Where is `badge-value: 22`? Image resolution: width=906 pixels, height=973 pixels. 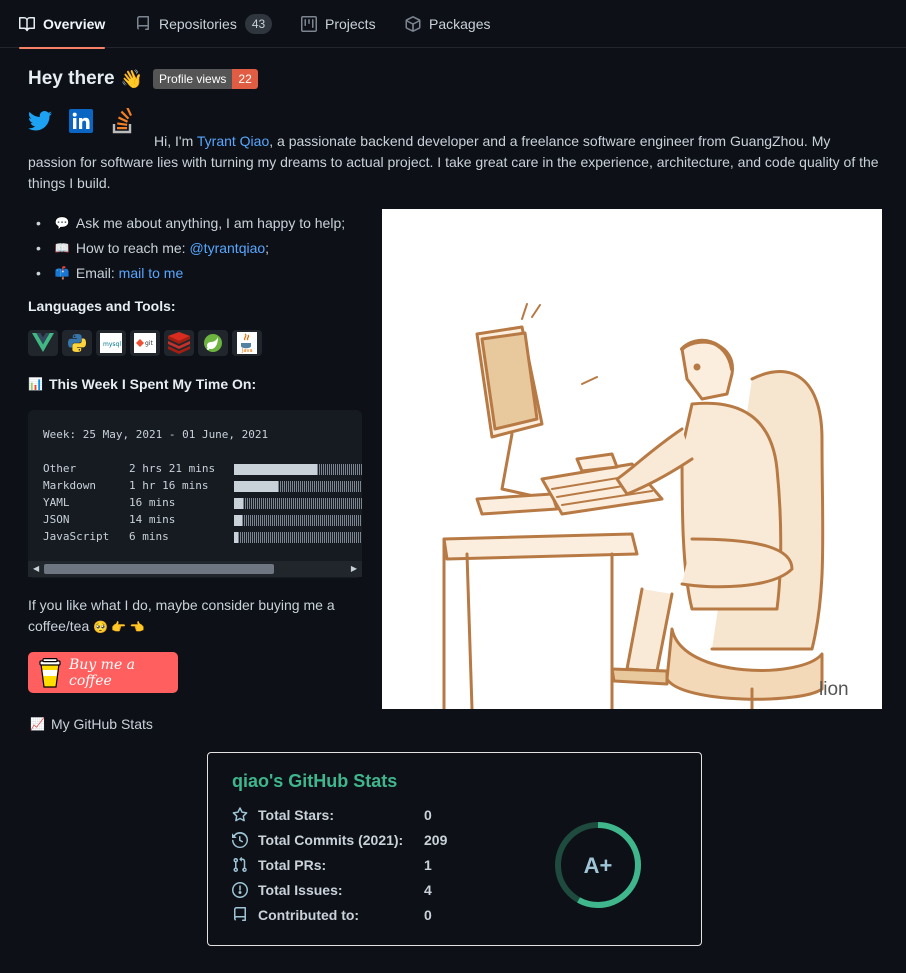 badge-value: 22 is located at coordinates (245, 79).